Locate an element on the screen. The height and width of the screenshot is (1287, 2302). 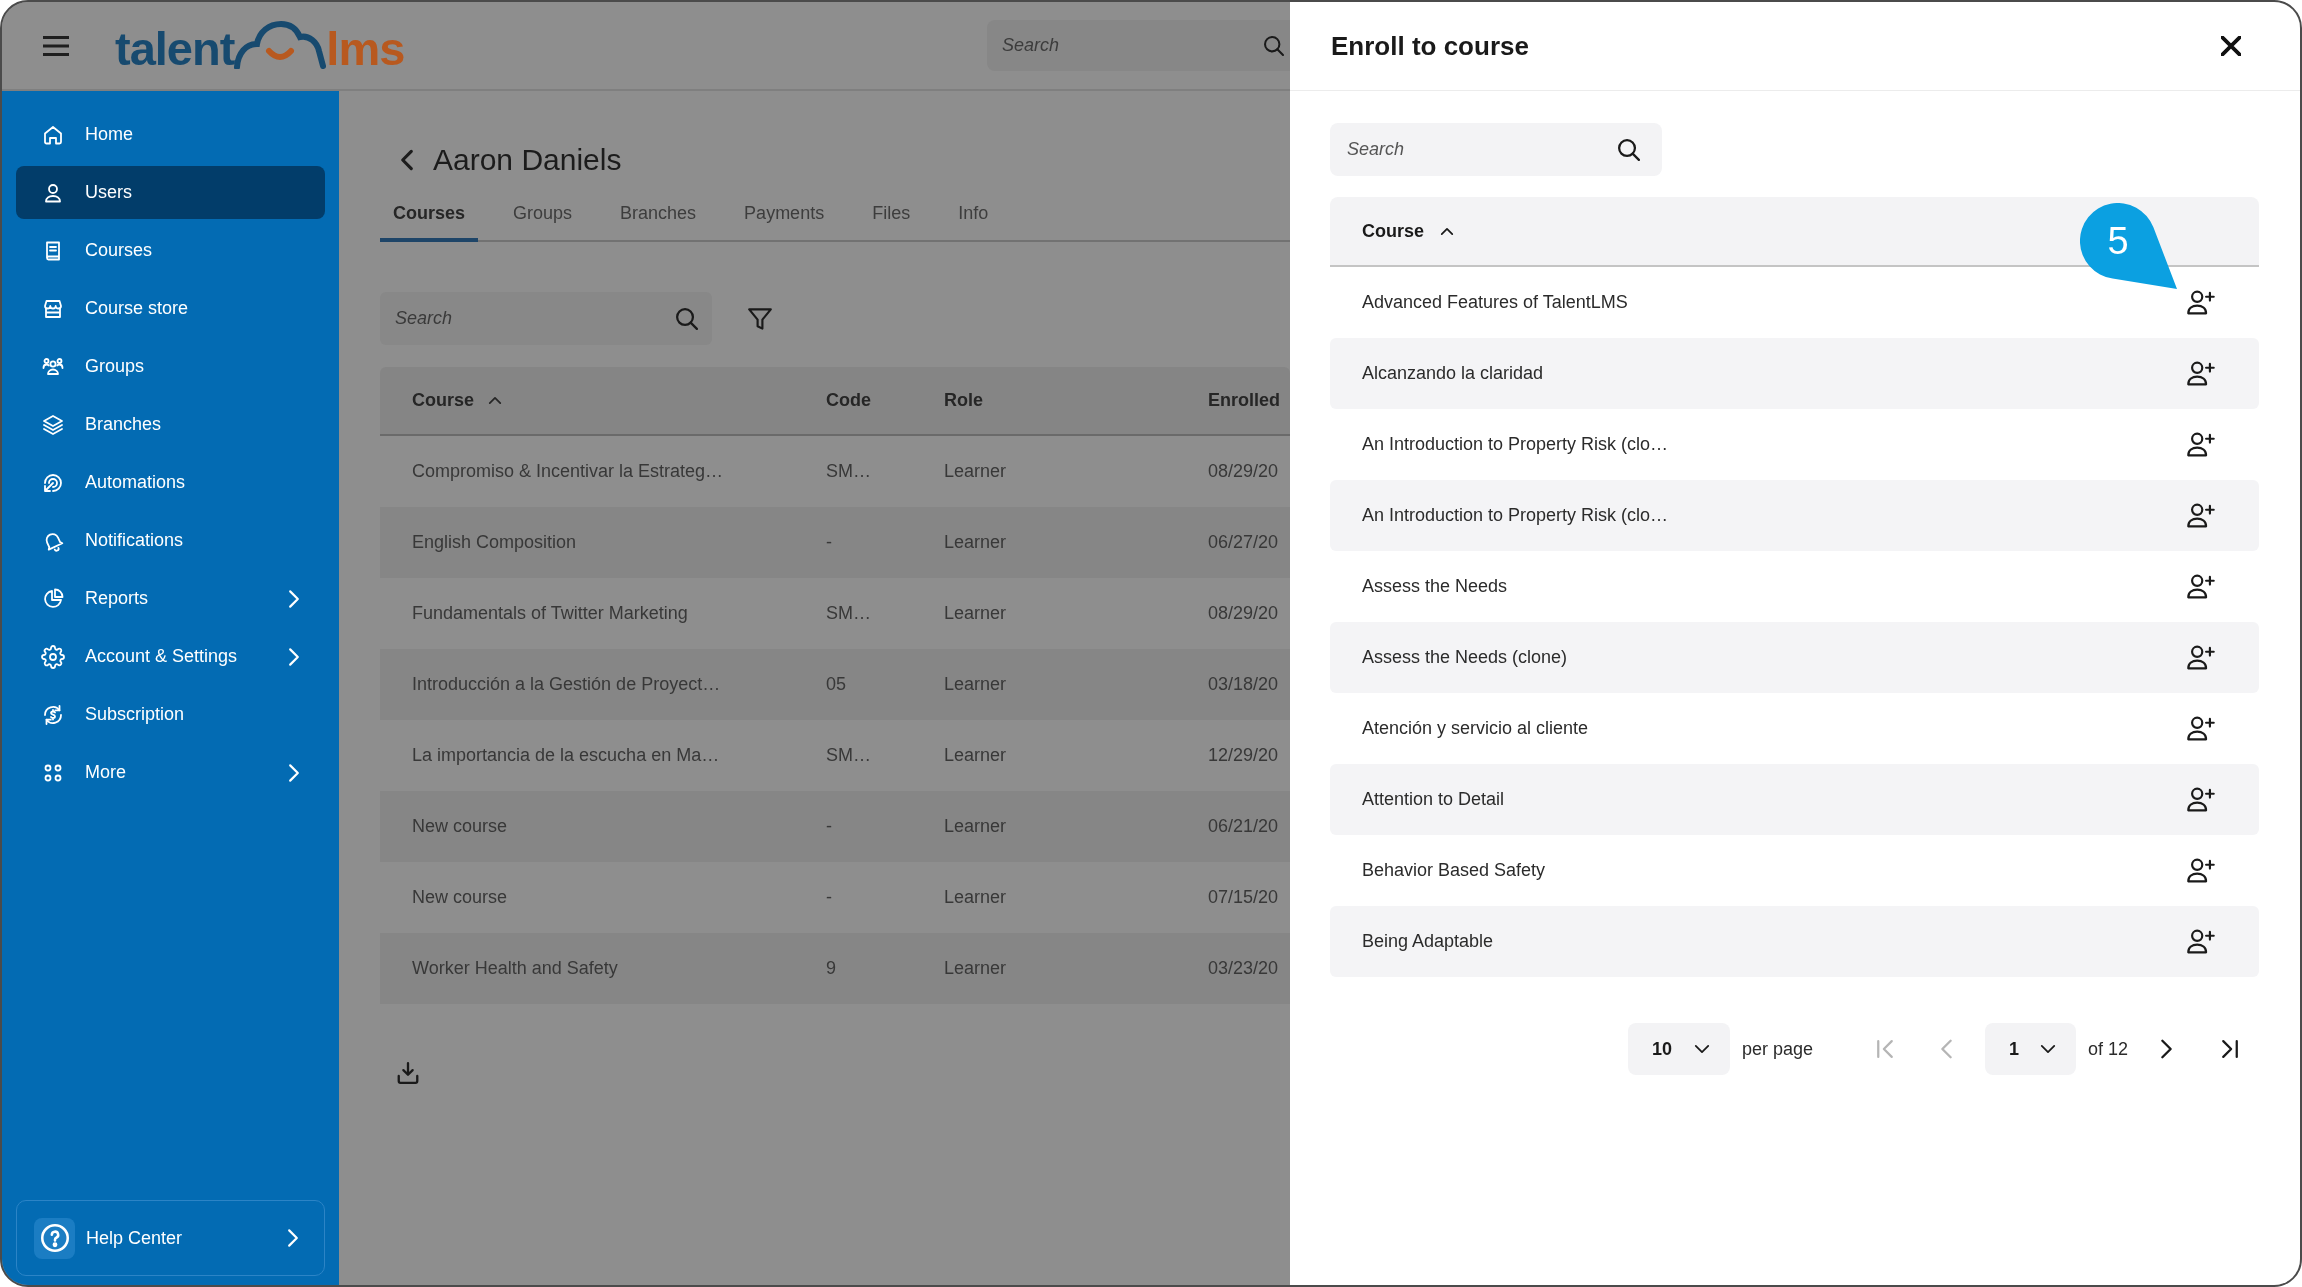
filter-button is located at coordinates (760, 318).